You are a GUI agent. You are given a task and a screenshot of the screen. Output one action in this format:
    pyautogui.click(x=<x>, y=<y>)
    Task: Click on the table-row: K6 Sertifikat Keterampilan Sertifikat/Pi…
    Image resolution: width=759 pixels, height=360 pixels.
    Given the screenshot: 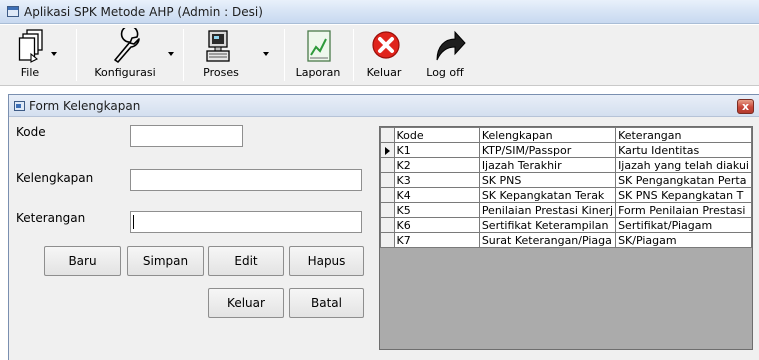 What is the action you would take?
    pyautogui.click(x=566, y=225)
    